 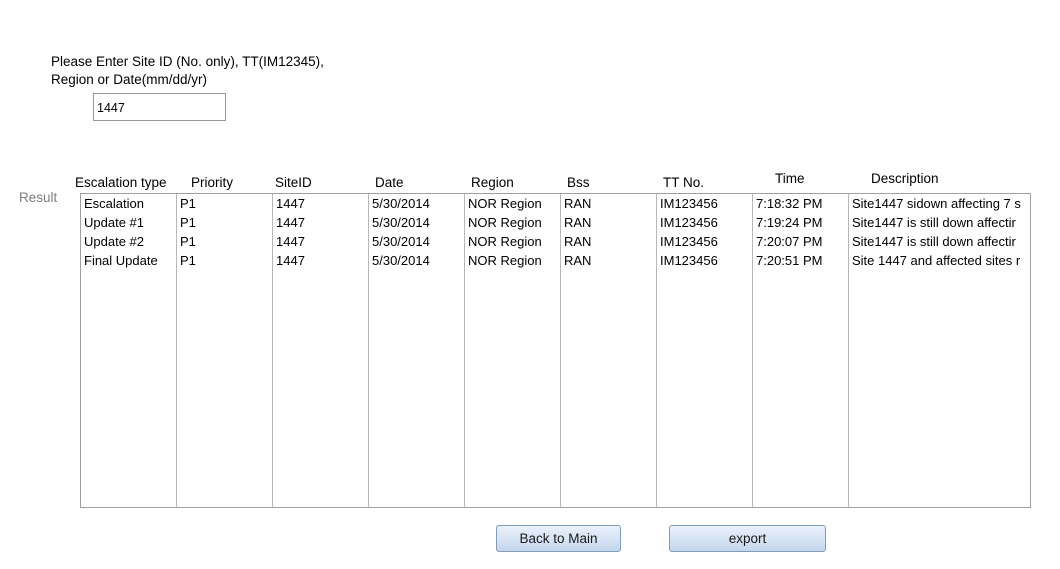 What do you see at coordinates (684, 182) in the screenshot?
I see `header-tt-no: TT No.` at bounding box center [684, 182].